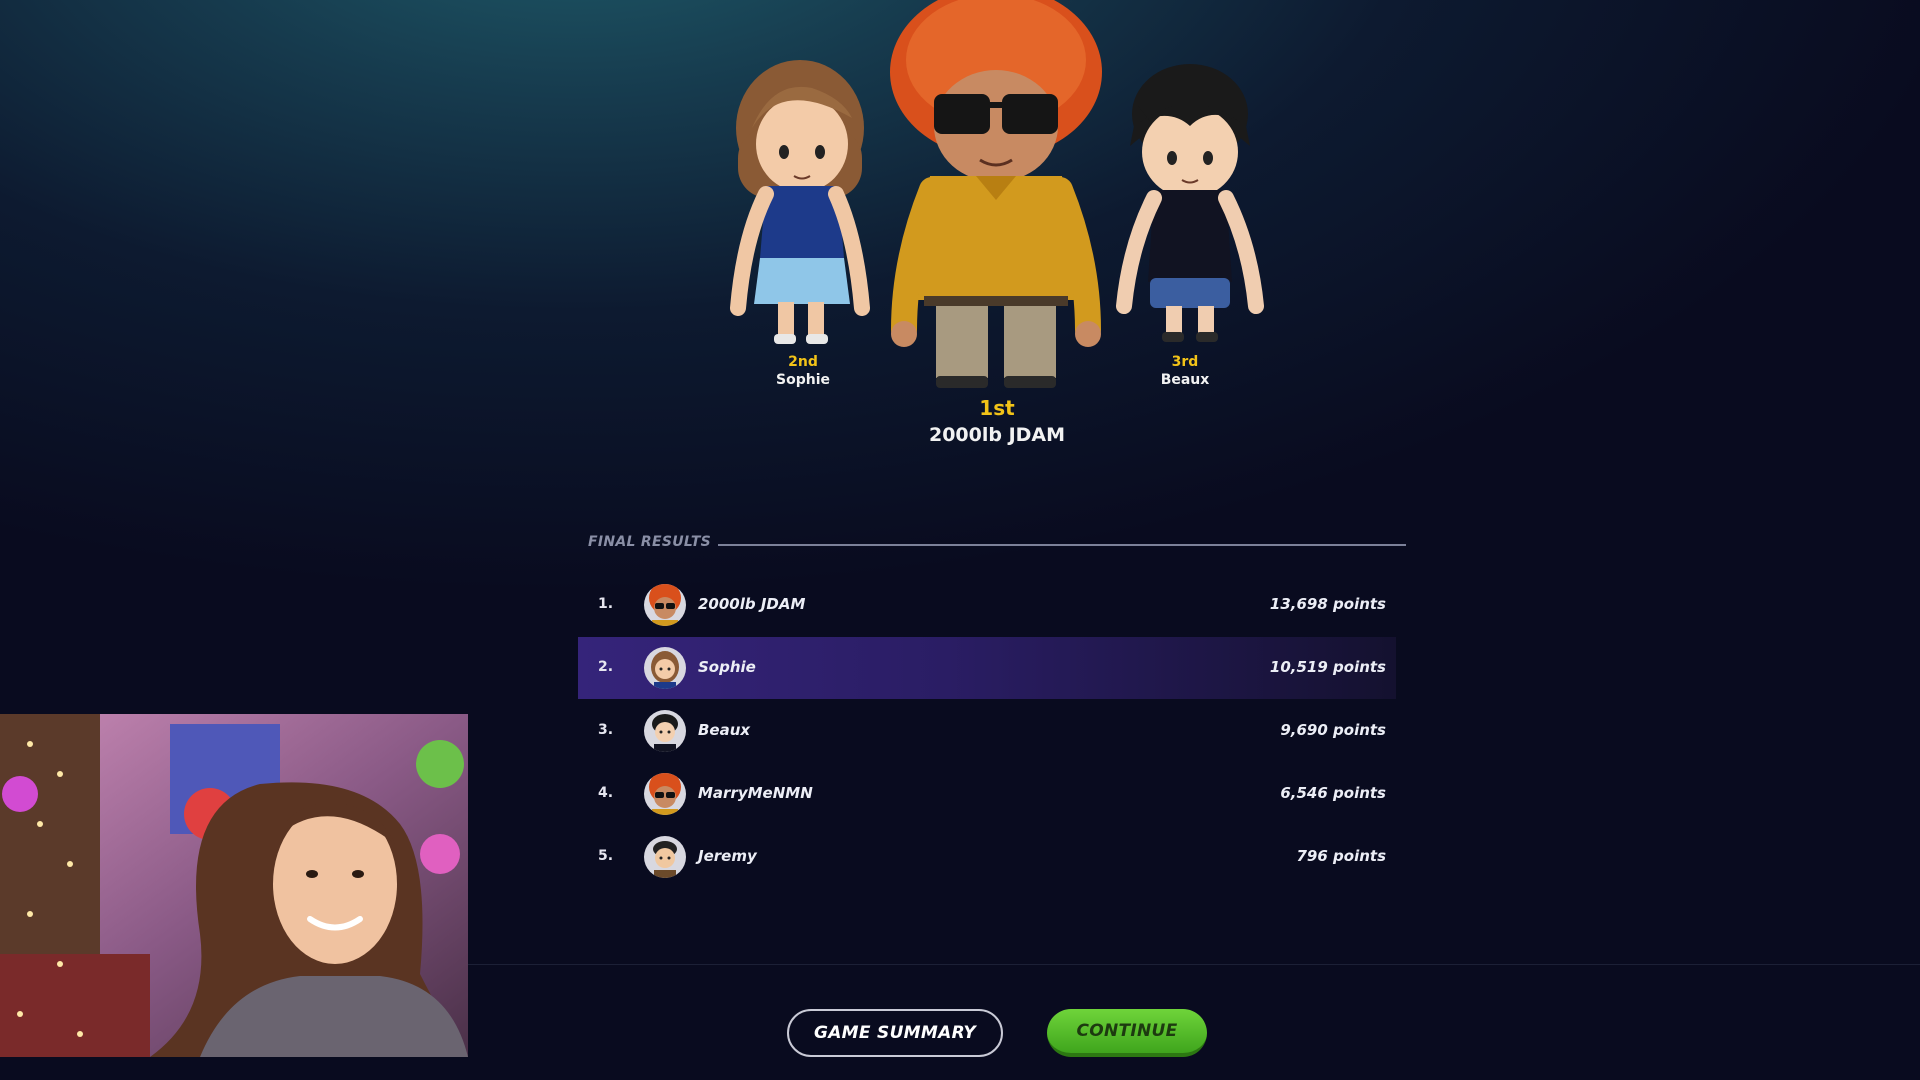  Describe the element at coordinates (234, 885) in the screenshot. I see `webcam-overlay-image` at that location.